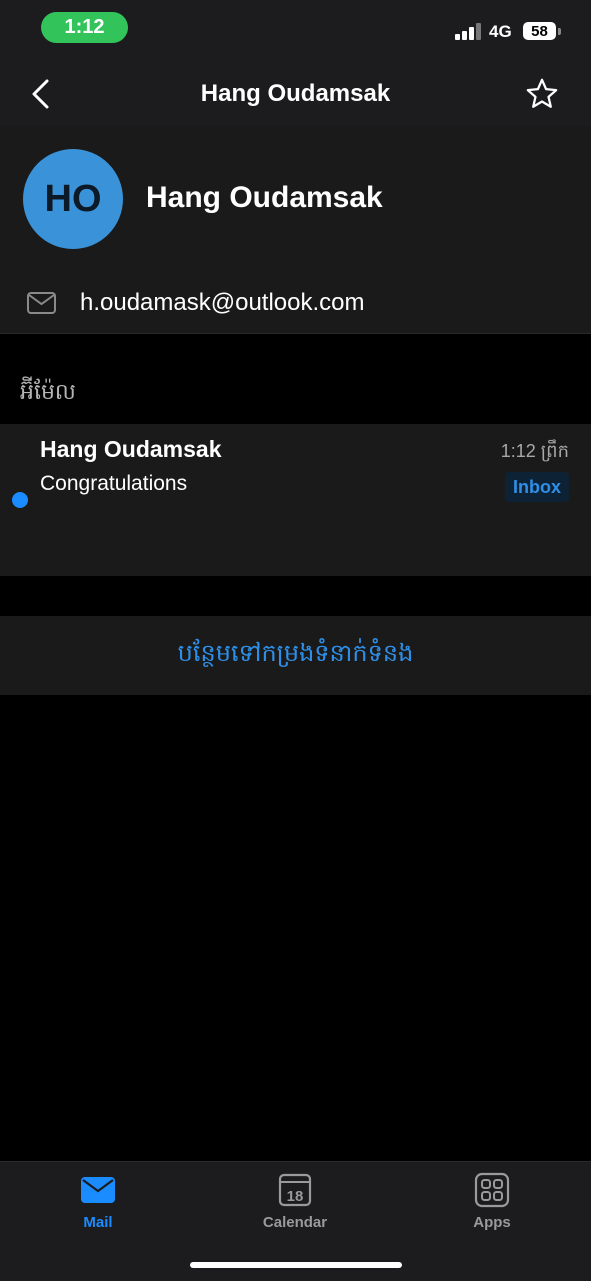  I want to click on navigation-bar: Hang Oudamsak, so click(295, 92).